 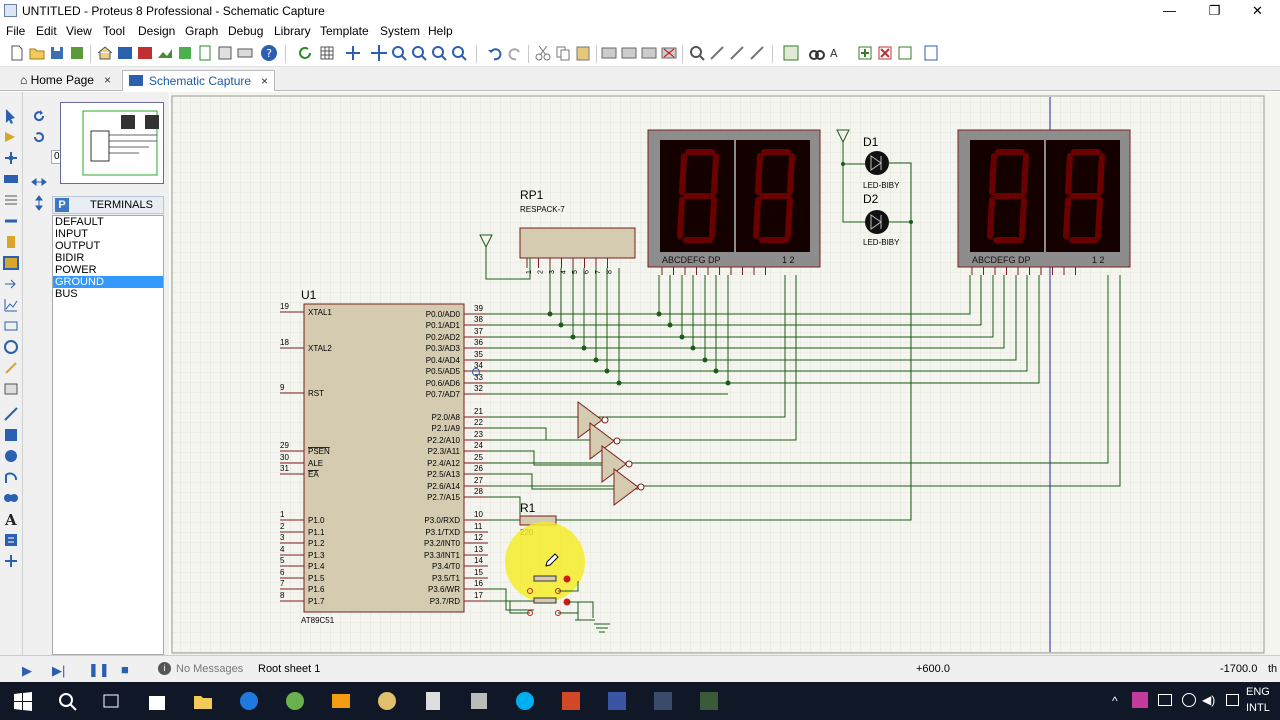 I want to click on edge-icon, so click(x=249, y=701).